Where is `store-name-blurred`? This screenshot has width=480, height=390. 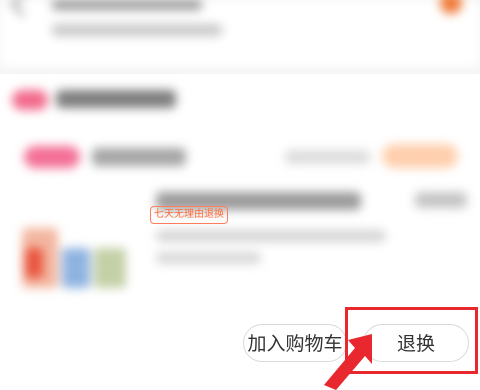
store-name-blurred is located at coordinates (116, 99).